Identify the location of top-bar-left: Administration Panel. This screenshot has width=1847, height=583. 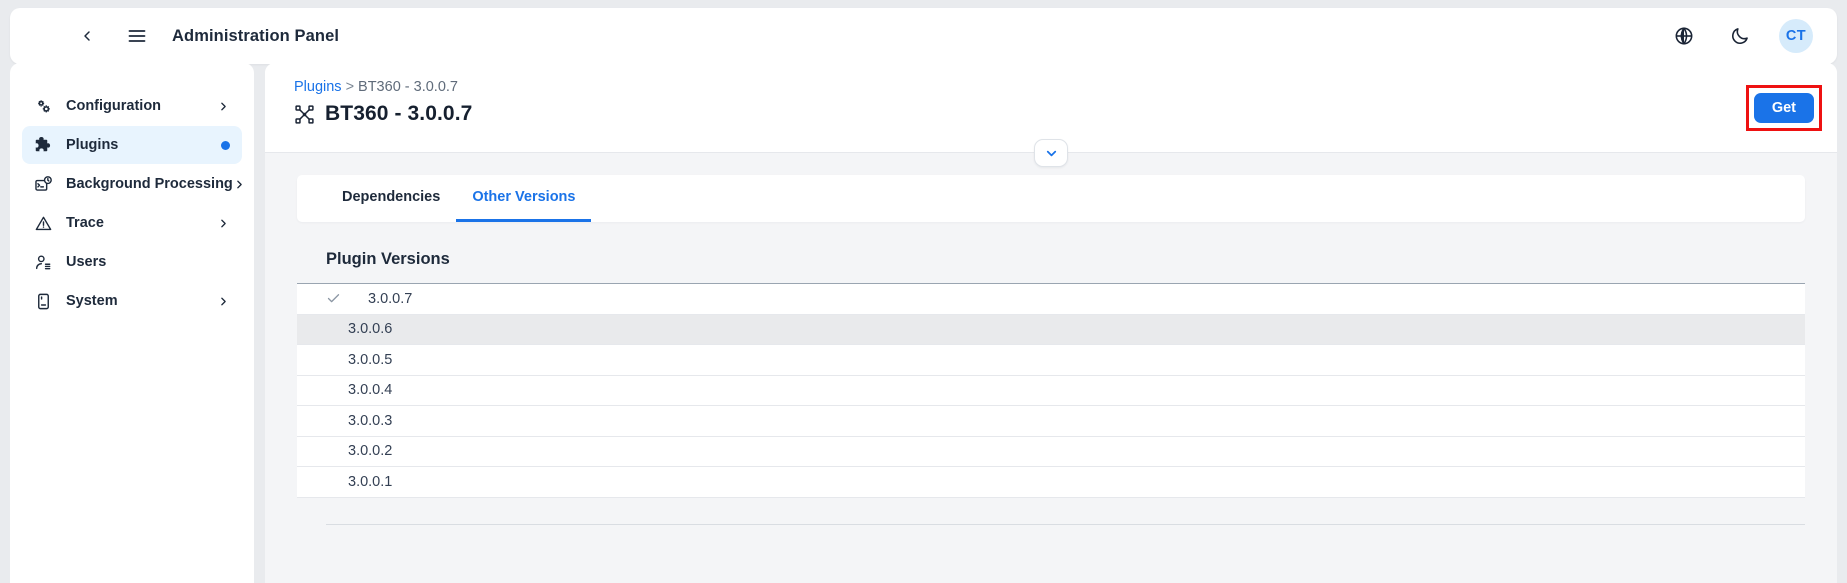
(174, 36).